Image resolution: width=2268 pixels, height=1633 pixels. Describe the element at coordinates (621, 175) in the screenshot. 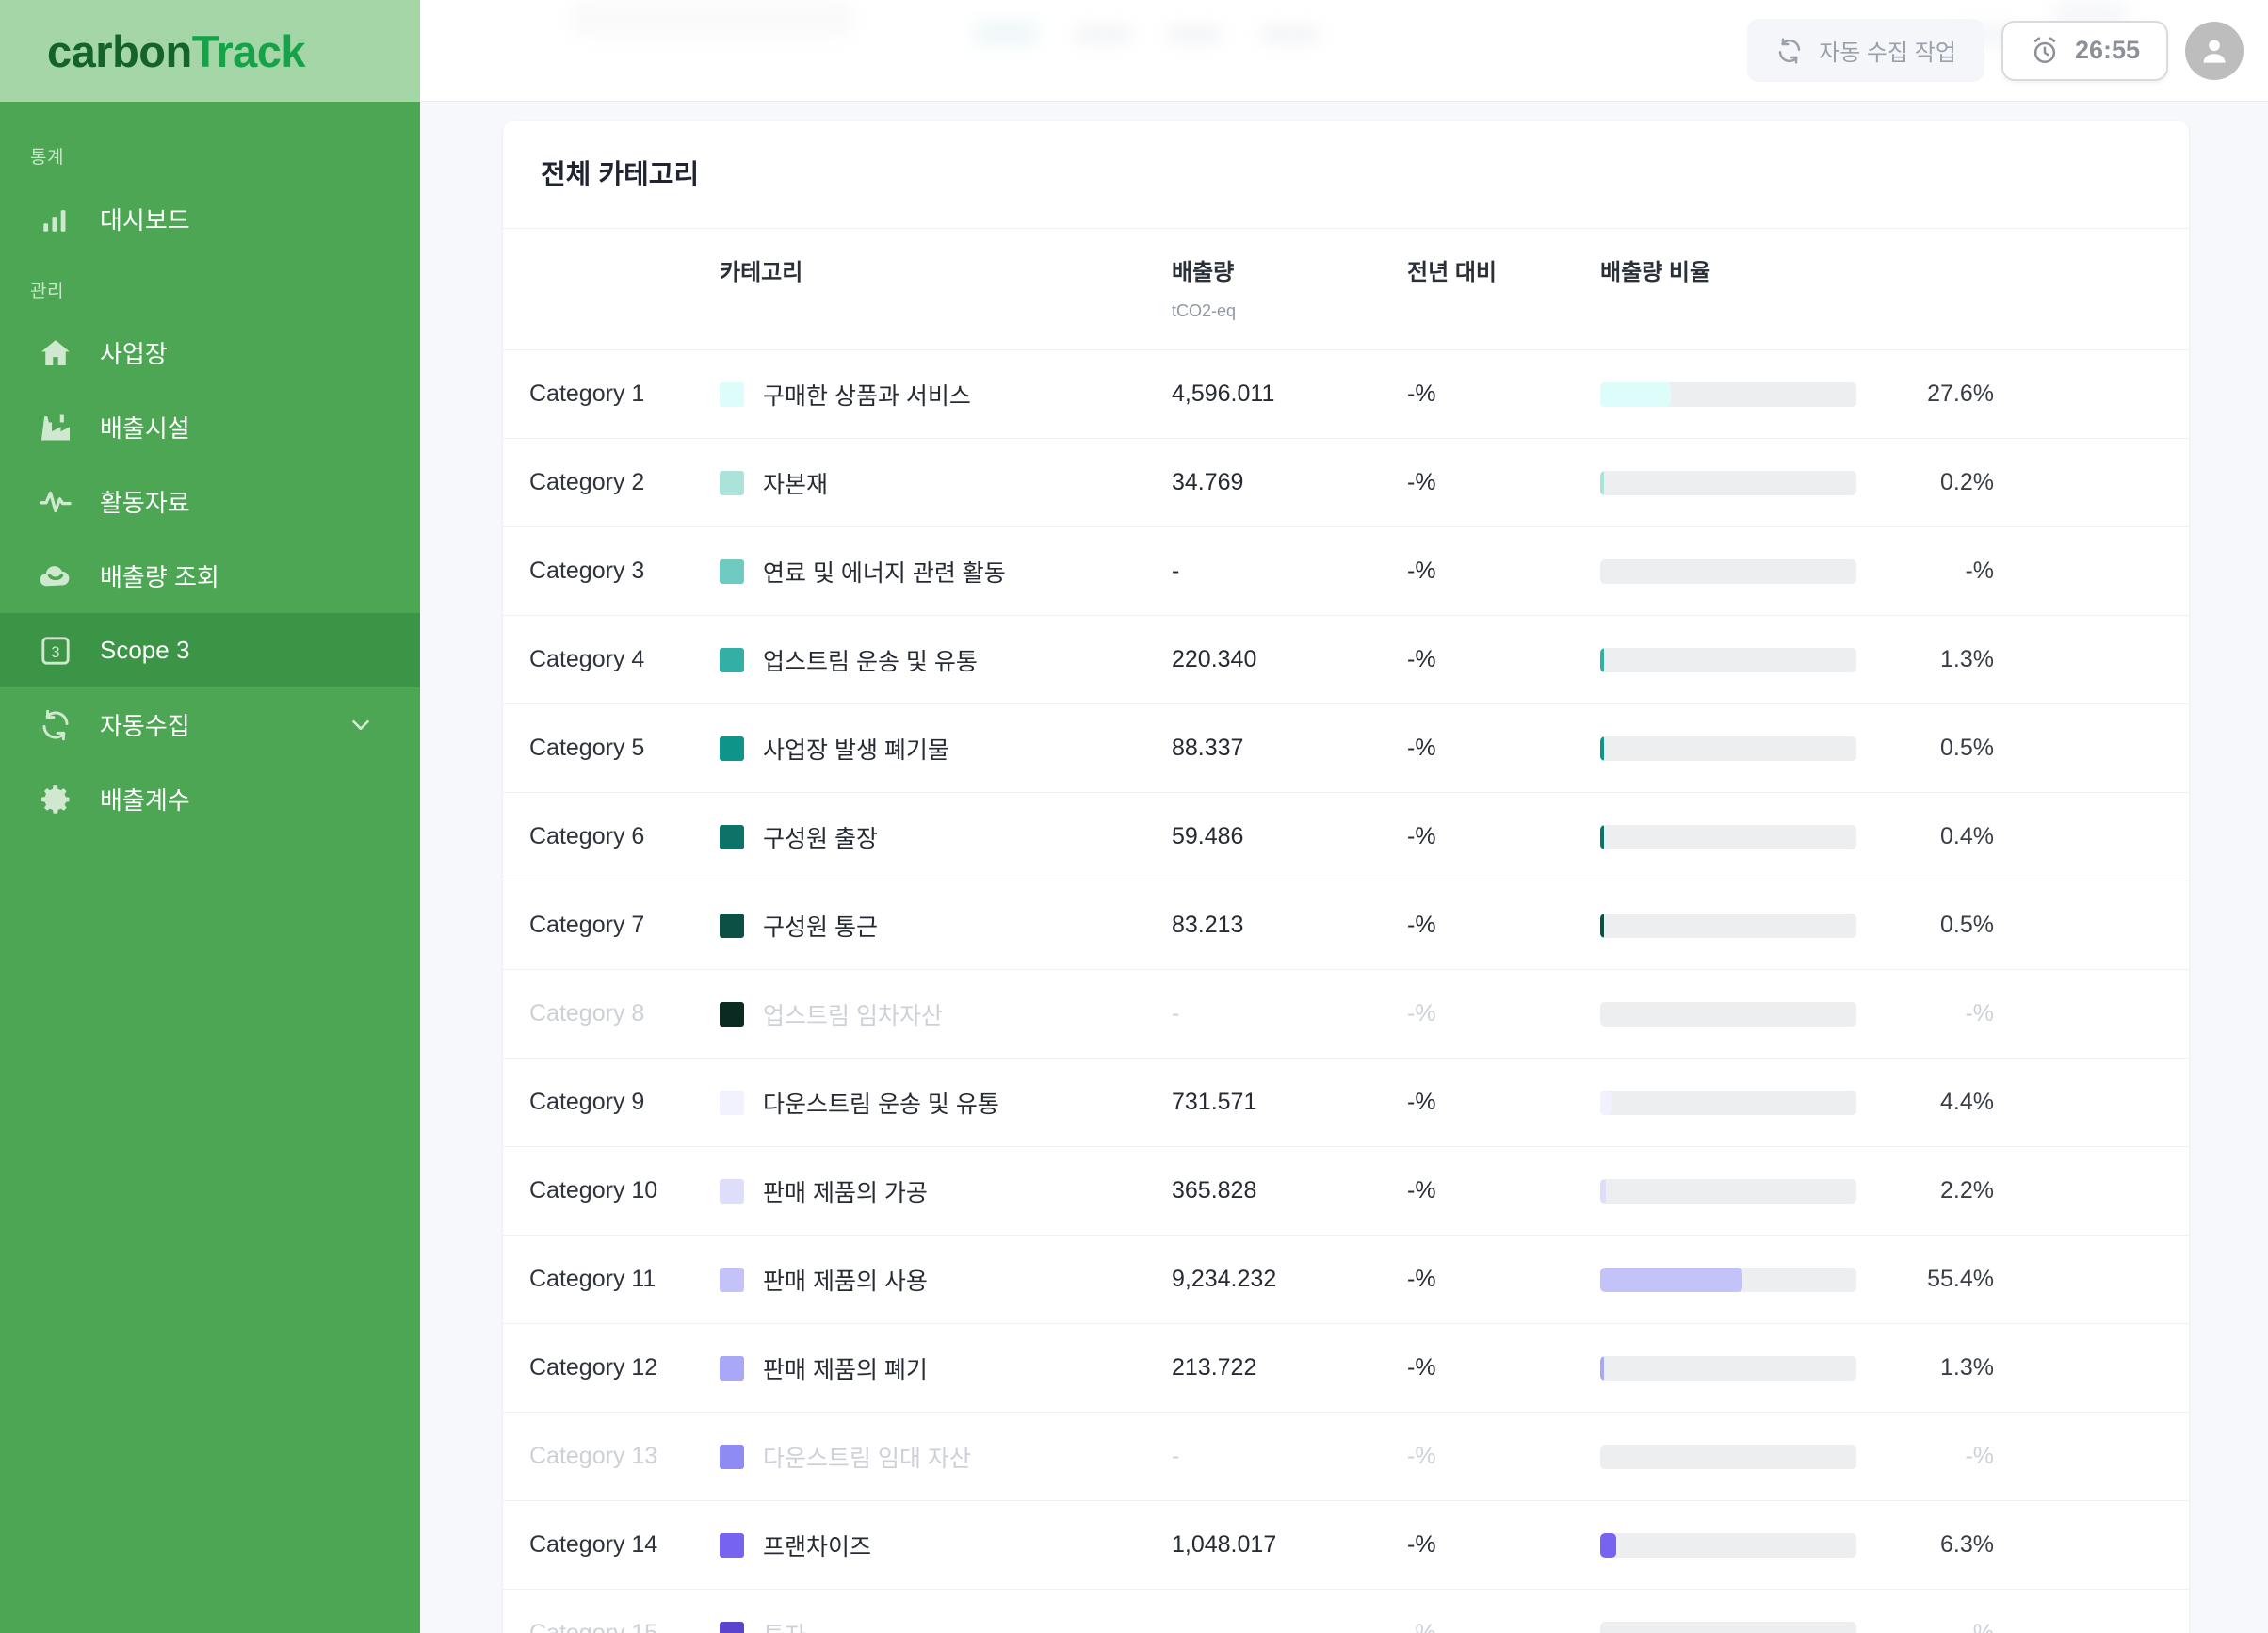

I see `page-title: 전체 카테고리` at that location.